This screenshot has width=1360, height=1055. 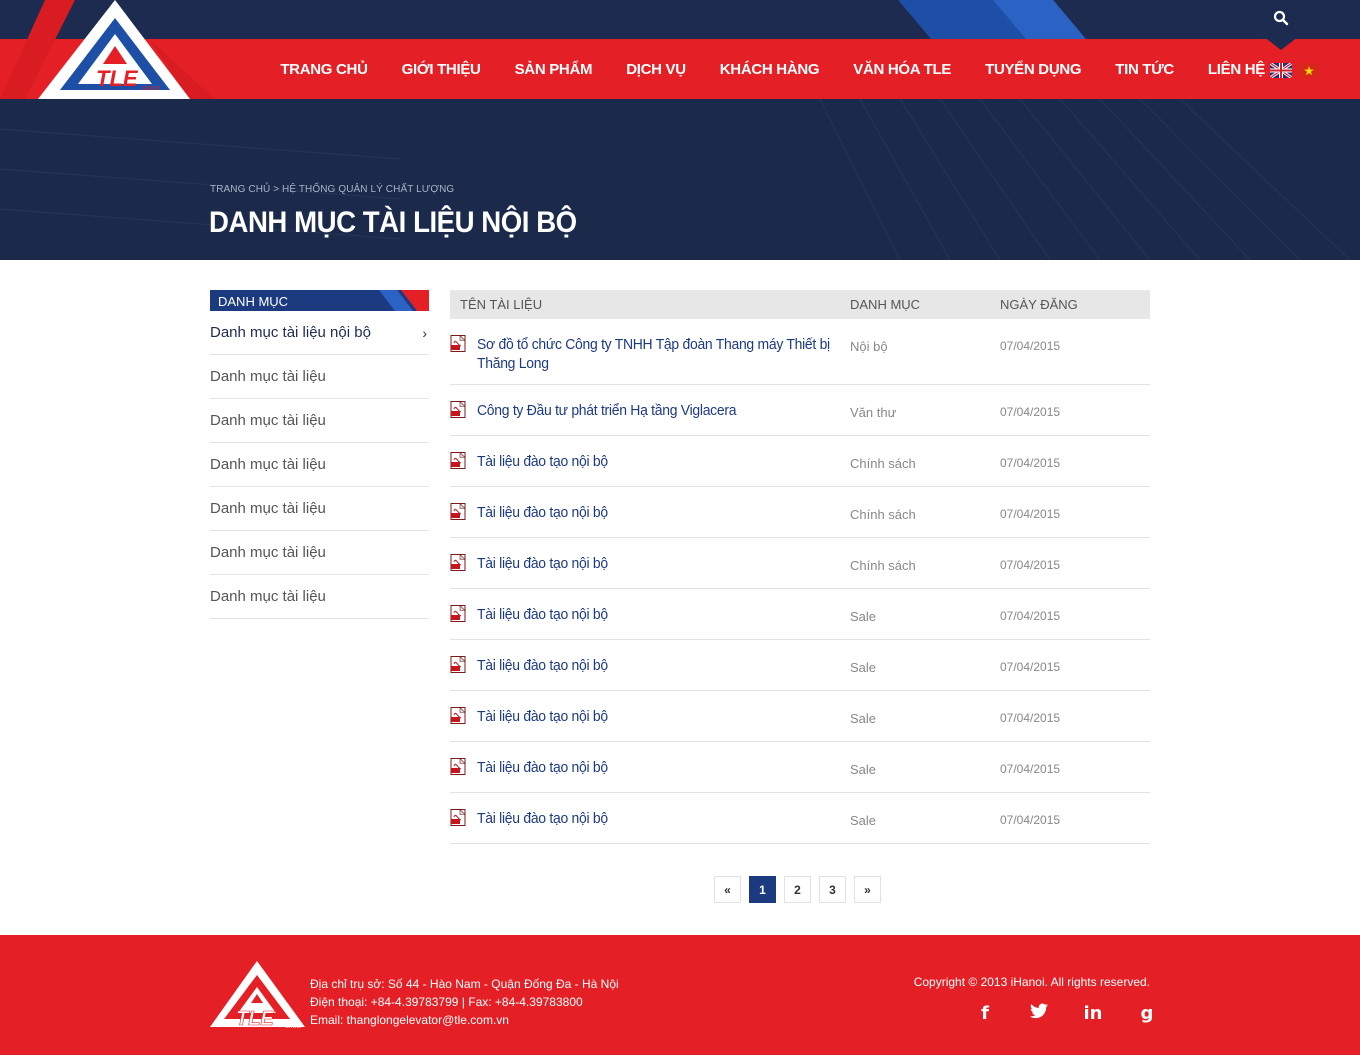 I want to click on pagination-page: 3, so click(x=832, y=889).